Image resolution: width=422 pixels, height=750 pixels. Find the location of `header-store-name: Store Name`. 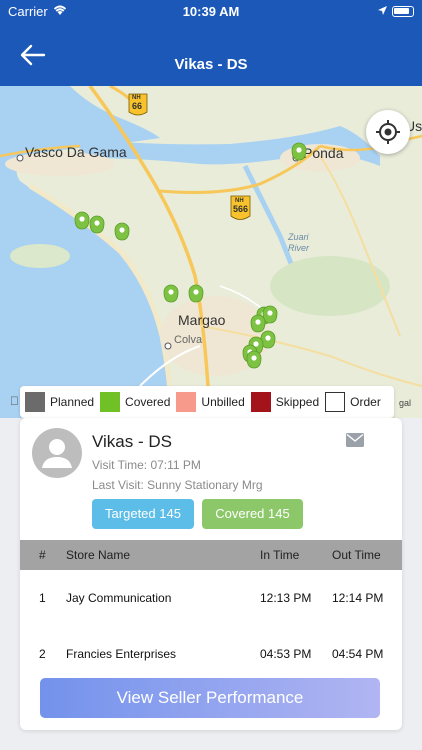

header-store-name: Store Name is located at coordinates (98, 555).